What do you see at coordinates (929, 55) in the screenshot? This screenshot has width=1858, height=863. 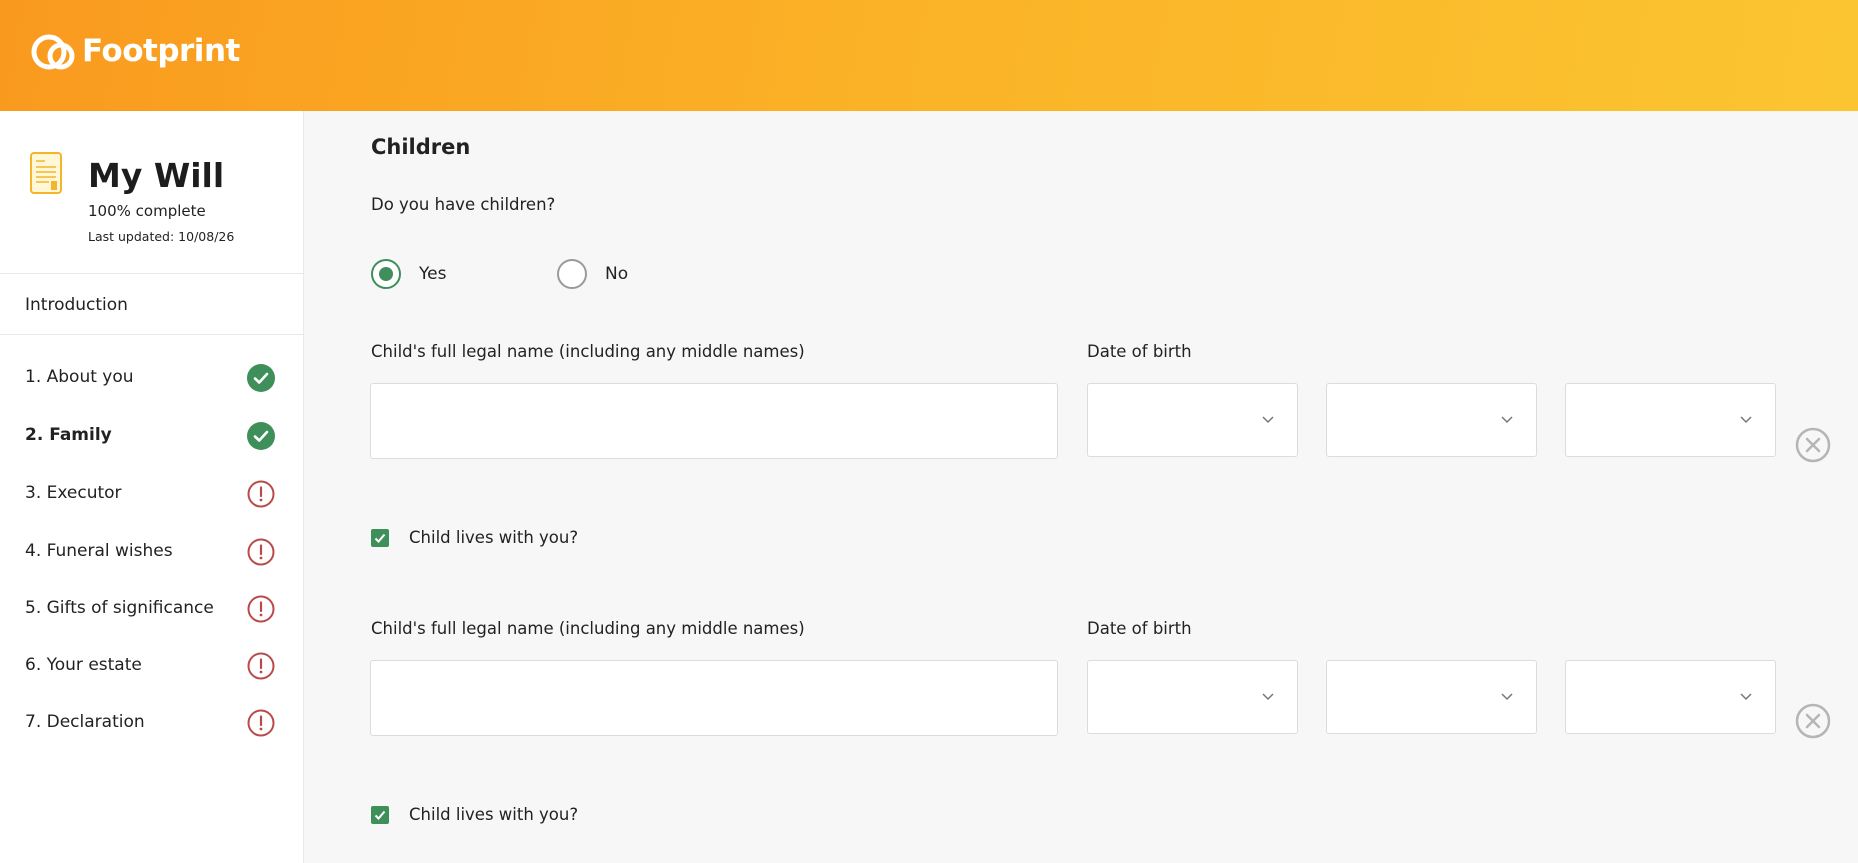 I see `app-header: Footprint` at bounding box center [929, 55].